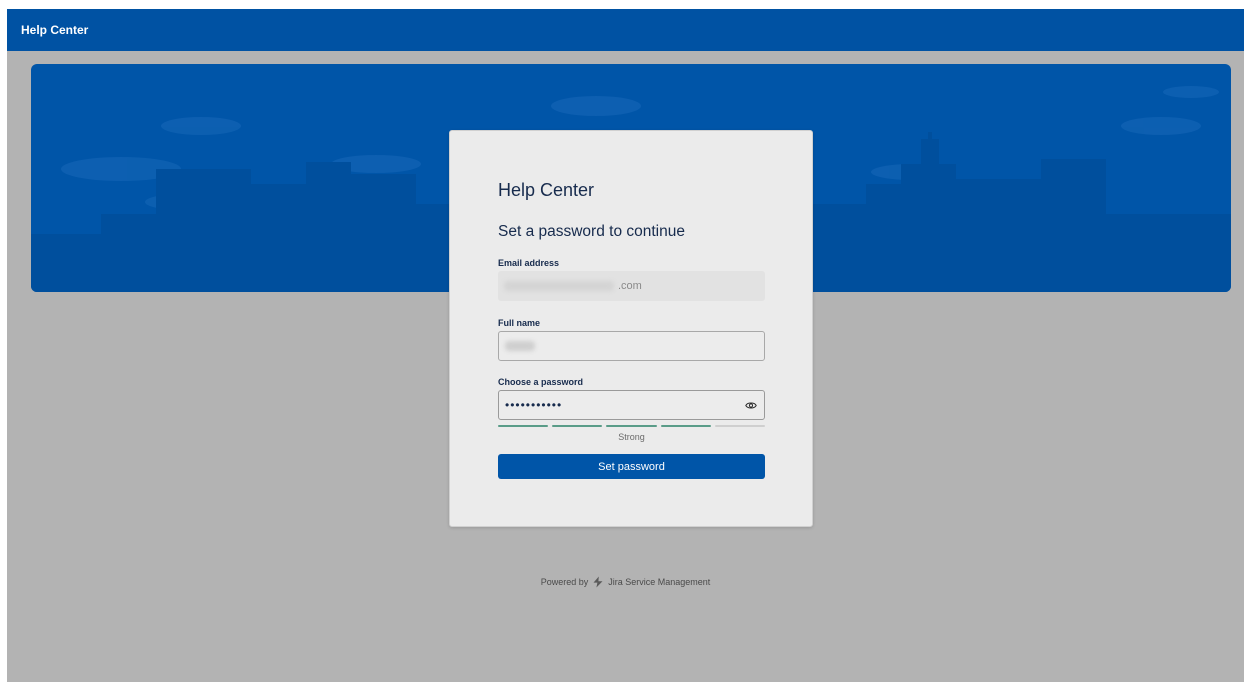 The width and height of the screenshot is (1244, 682). What do you see at coordinates (591, 231) in the screenshot?
I see `card-heading: Set a password to continue` at bounding box center [591, 231].